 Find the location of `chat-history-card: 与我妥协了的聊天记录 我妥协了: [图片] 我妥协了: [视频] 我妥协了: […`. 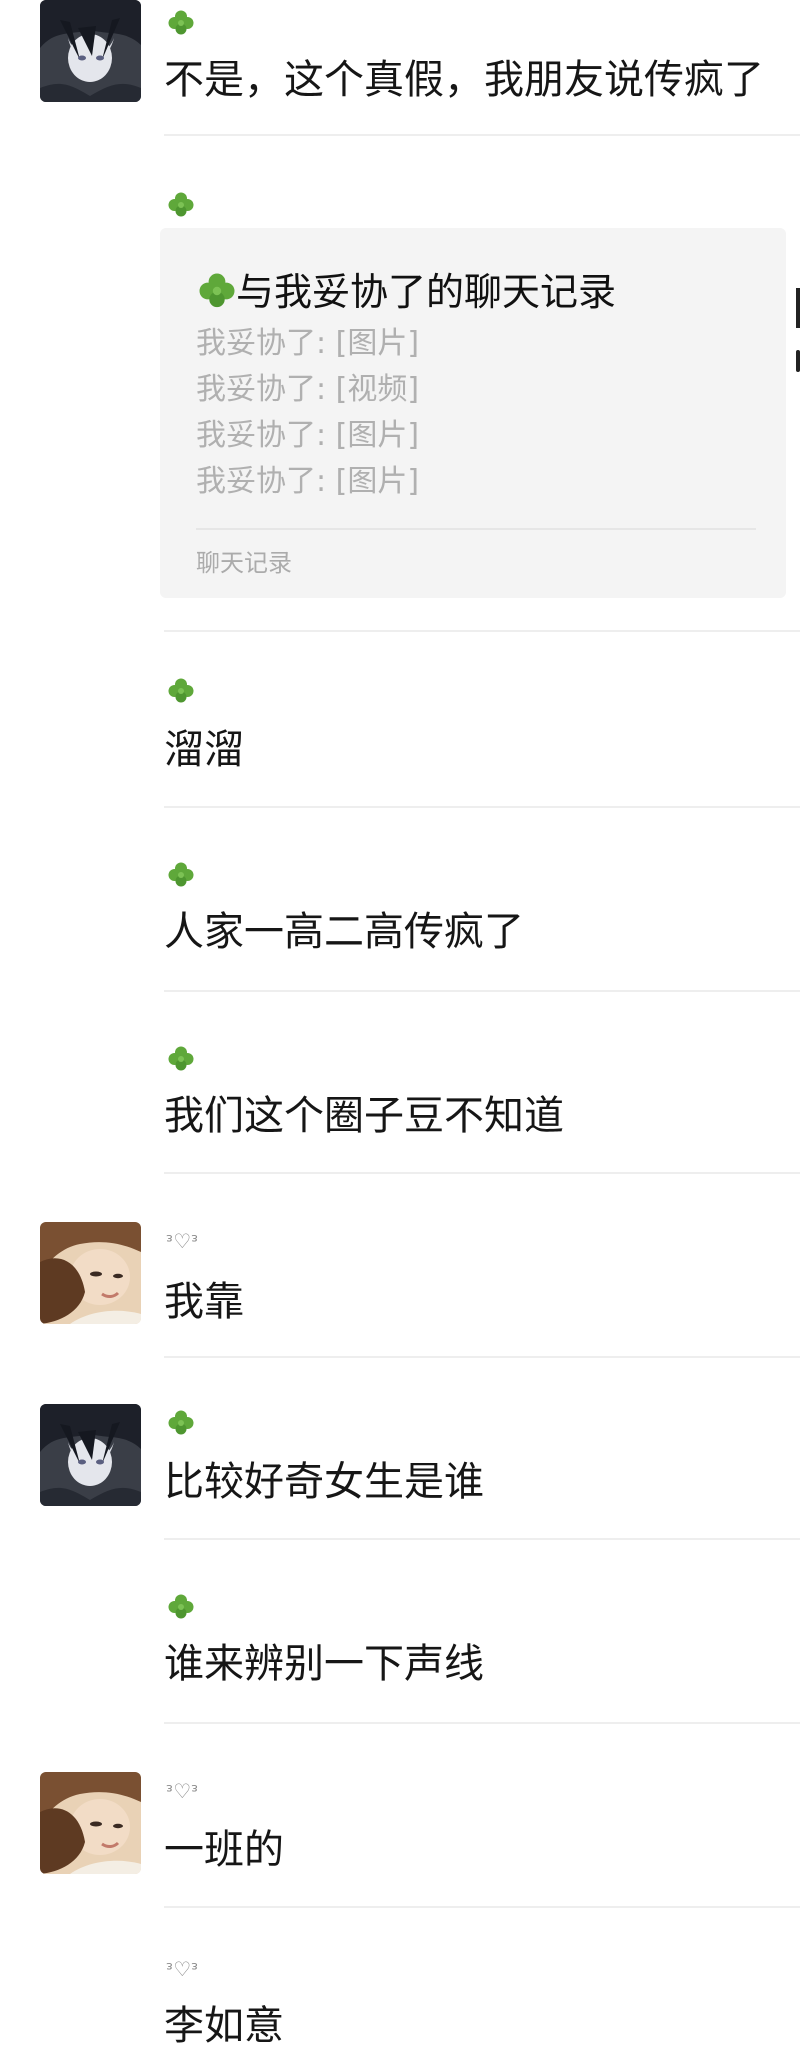

chat-history-card: 与我妥协了的聊天记录 我妥协了: [图片] 我妥协了: [视频] 我妥协了: [… is located at coordinates (473, 413).